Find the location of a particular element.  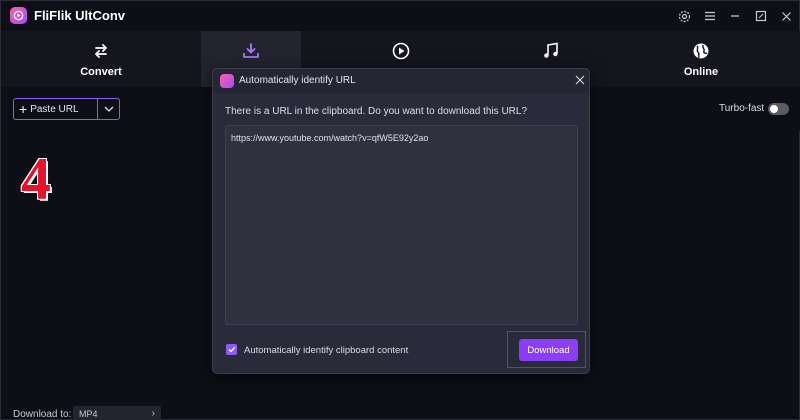

music-note-icon is located at coordinates (551, 51).